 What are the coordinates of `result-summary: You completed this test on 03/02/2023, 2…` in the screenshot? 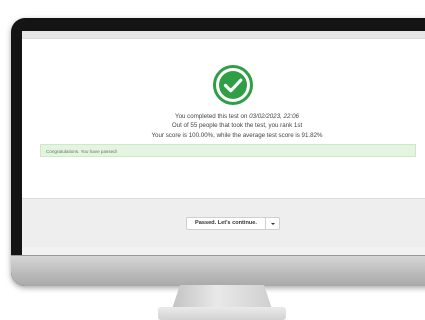 It's located at (223, 126).